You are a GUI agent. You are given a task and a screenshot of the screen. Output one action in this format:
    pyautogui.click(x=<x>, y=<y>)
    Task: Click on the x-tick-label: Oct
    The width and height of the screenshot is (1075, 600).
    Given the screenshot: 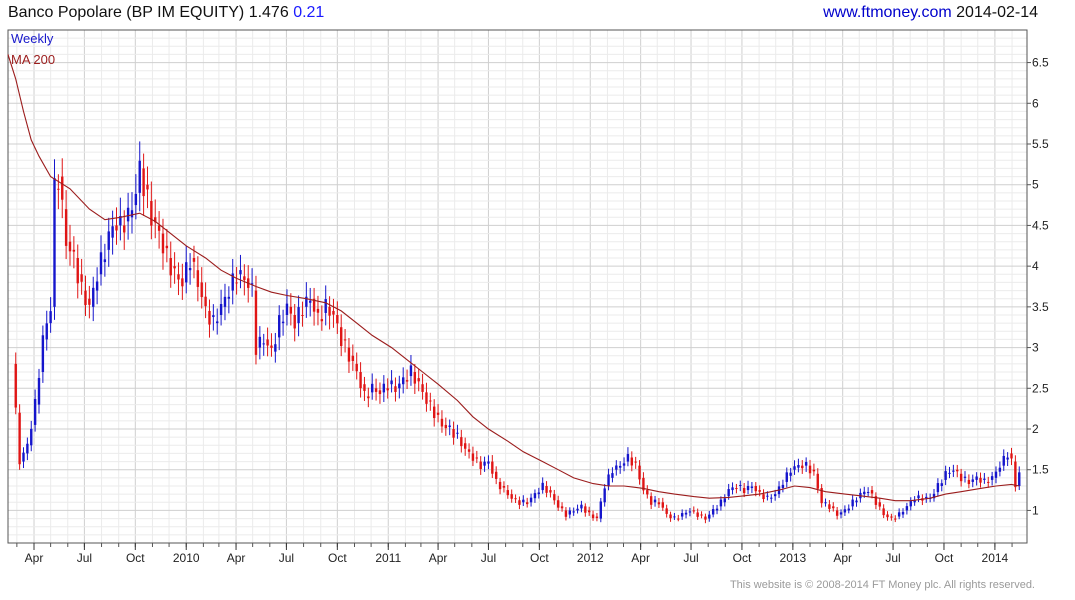 What is the action you would take?
    pyautogui.click(x=135, y=558)
    